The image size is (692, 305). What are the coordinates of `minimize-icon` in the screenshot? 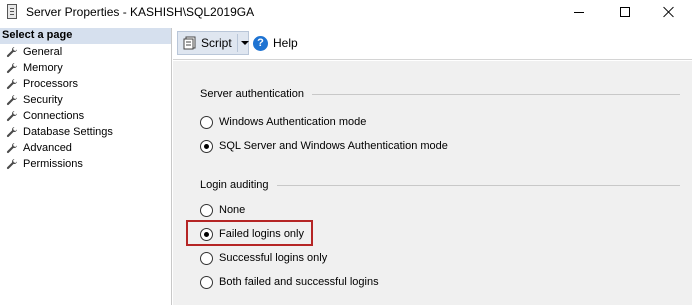 It's located at (579, 12).